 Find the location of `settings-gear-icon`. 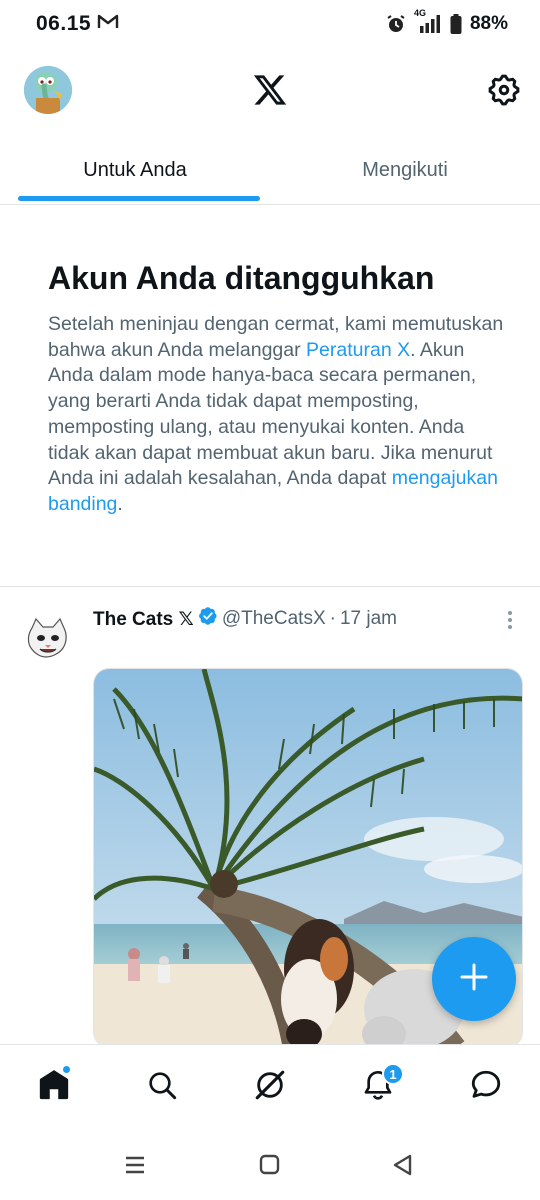

settings-gear-icon is located at coordinates (504, 90).